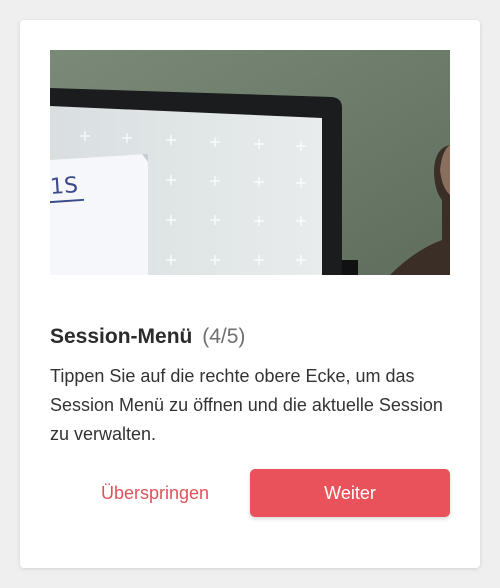  What do you see at coordinates (64, 186) in the screenshot?
I see `paper-handwriting: 1S` at bounding box center [64, 186].